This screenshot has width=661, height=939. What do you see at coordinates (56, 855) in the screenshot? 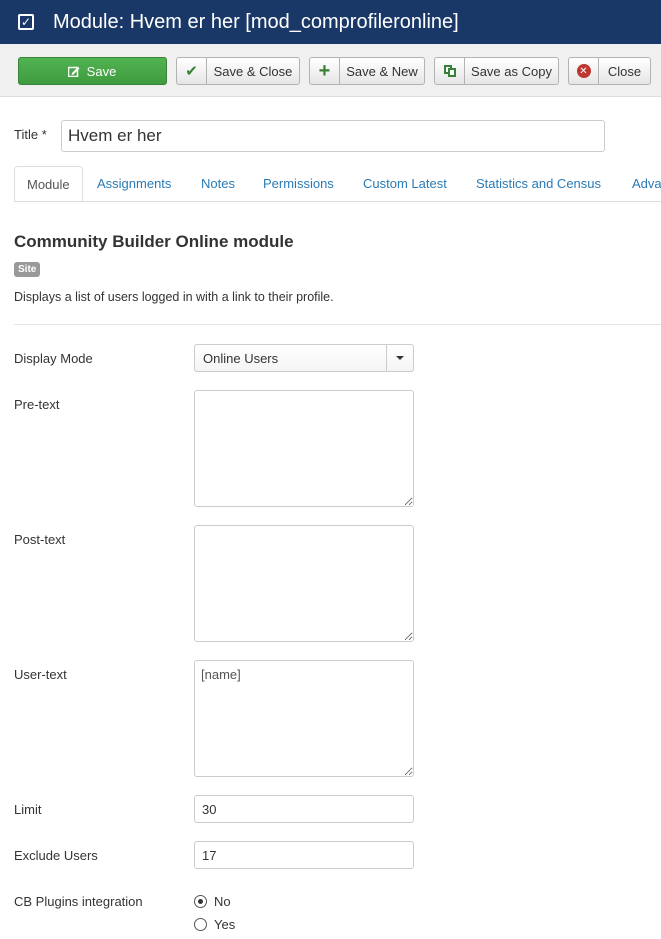
I see `exclude-users-label: Exclude Users` at bounding box center [56, 855].